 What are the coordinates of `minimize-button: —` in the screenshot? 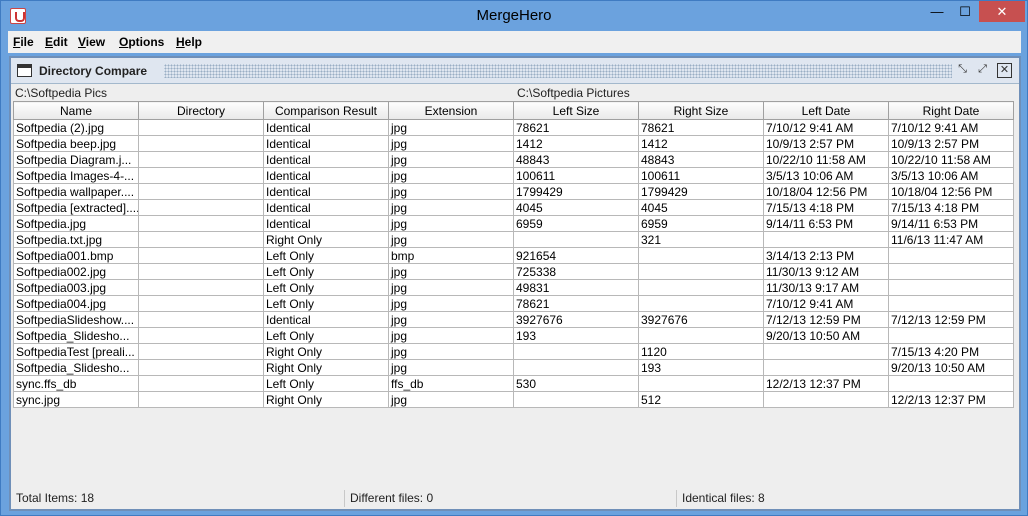 It's located at (937, 11).